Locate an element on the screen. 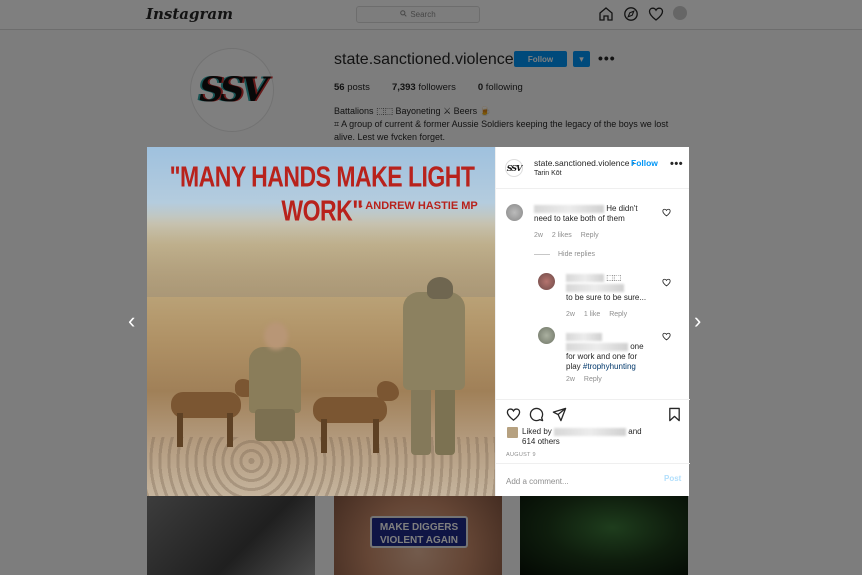  next-post-arrow-icon: › is located at coordinates (697, 321).